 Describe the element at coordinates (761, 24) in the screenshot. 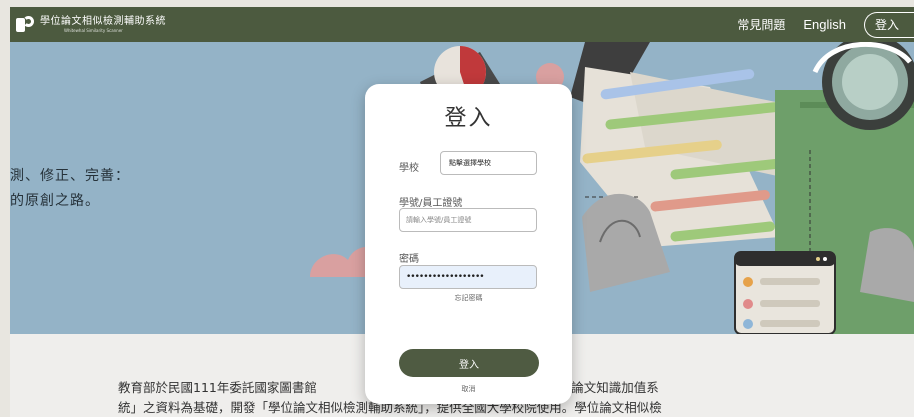

I see `nav-faq-link: 常見問題` at that location.